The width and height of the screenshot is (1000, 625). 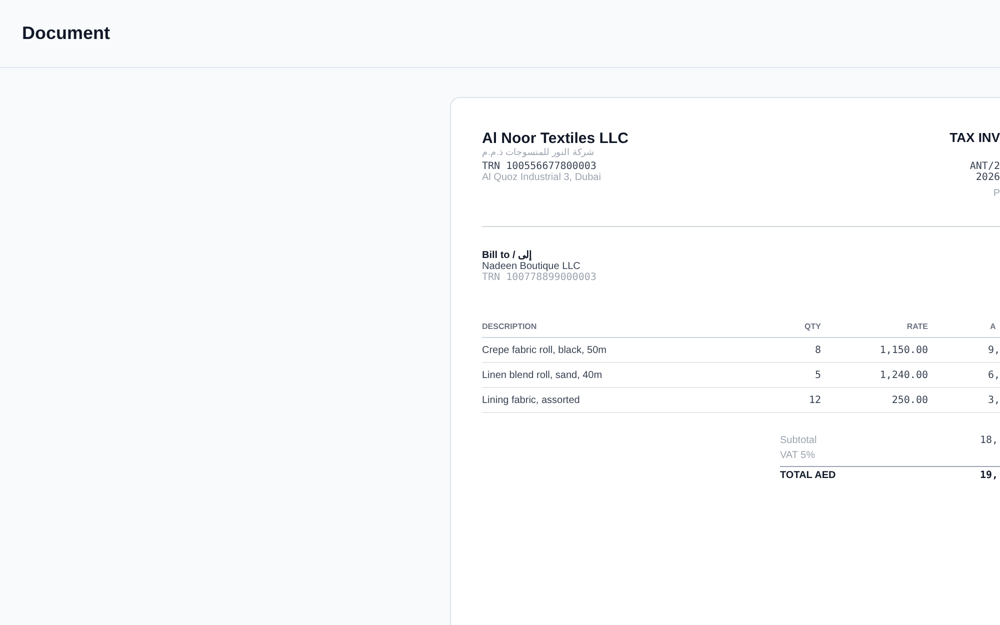 What do you see at coordinates (799, 440) in the screenshot?
I see `total-label: Subtotal` at bounding box center [799, 440].